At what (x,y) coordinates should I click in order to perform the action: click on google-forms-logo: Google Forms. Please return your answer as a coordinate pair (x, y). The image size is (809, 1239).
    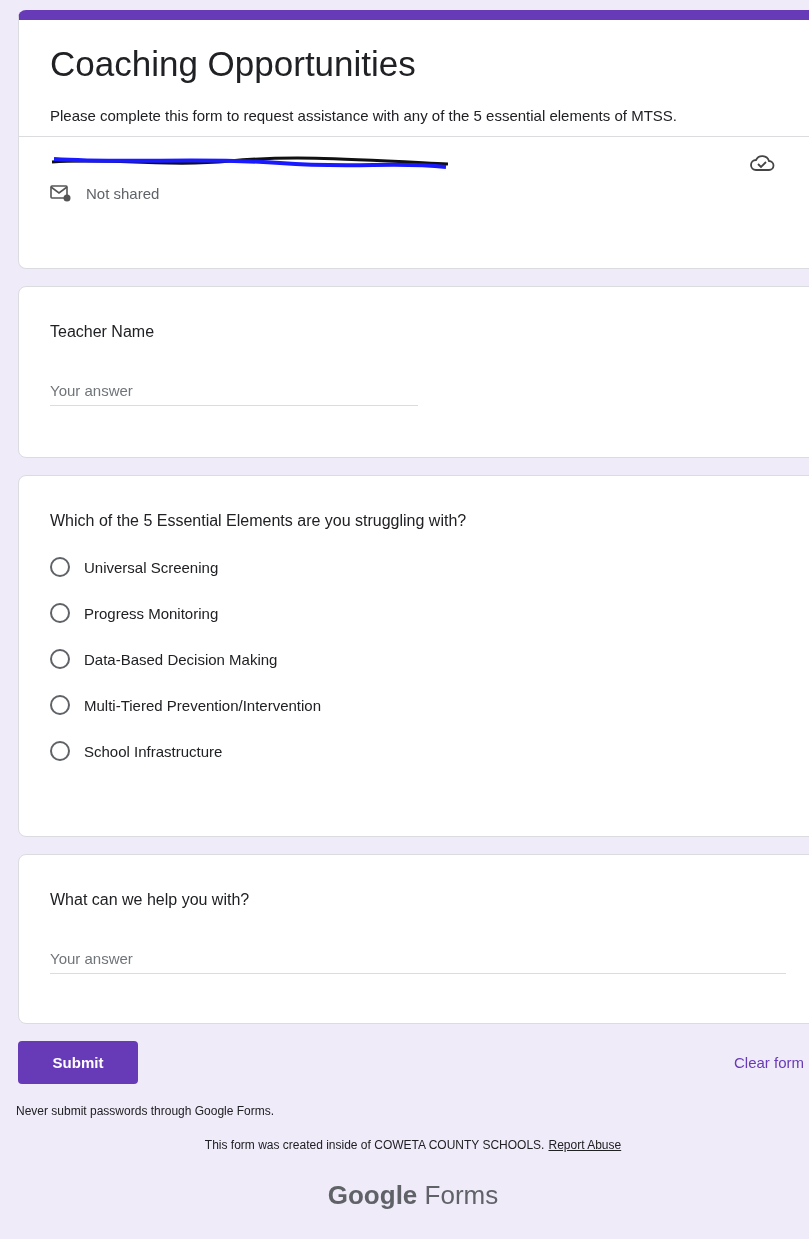
    Looking at the image, I should click on (413, 1195).